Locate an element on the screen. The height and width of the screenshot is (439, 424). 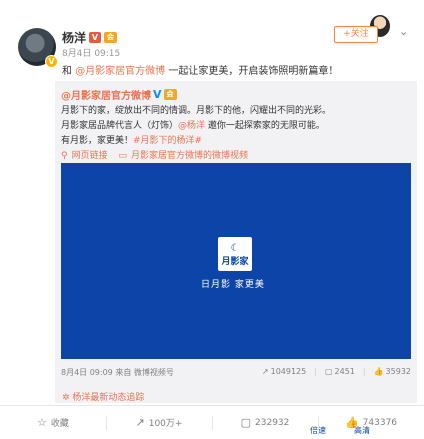
comment-count-button: ▢ 2451 is located at coordinates (340, 371).